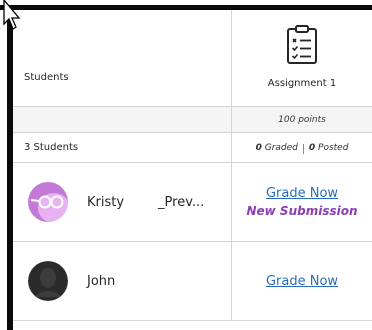 The height and width of the screenshot is (330, 372). What do you see at coordinates (106, 202) in the screenshot?
I see `student-name: Kristy` at bounding box center [106, 202].